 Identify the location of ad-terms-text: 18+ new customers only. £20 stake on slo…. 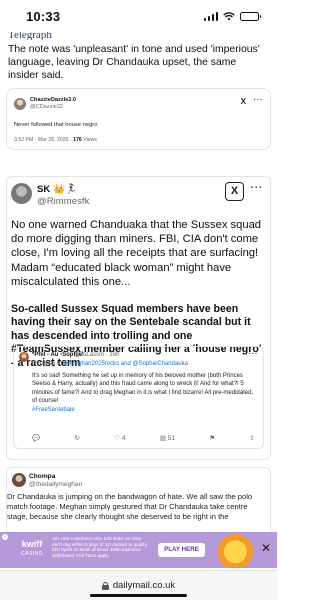
(100, 547).